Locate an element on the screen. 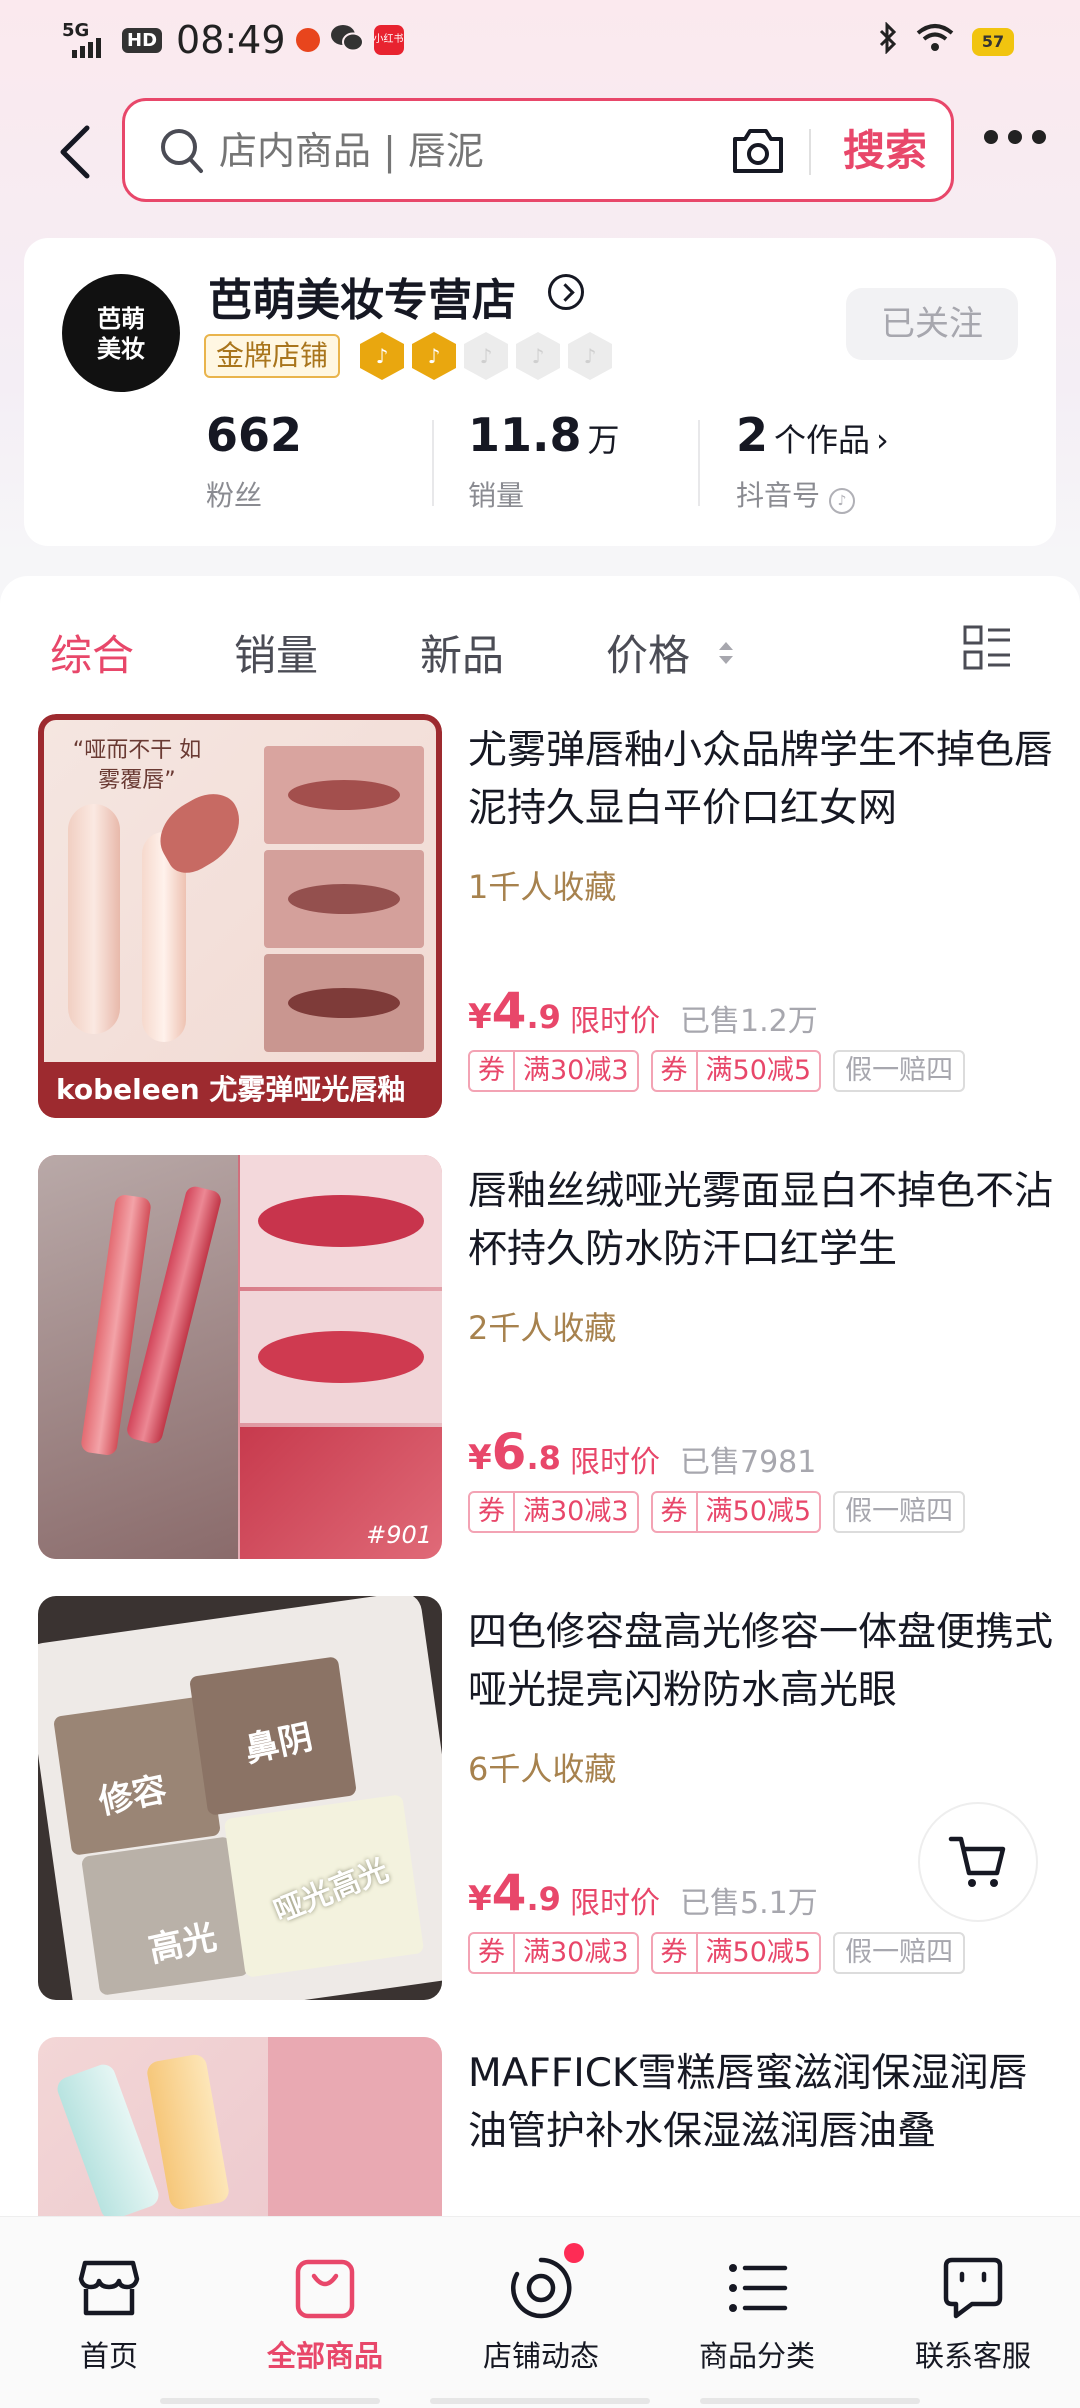 This screenshot has height=2408, width=1080. back-button is located at coordinates (74, 152).